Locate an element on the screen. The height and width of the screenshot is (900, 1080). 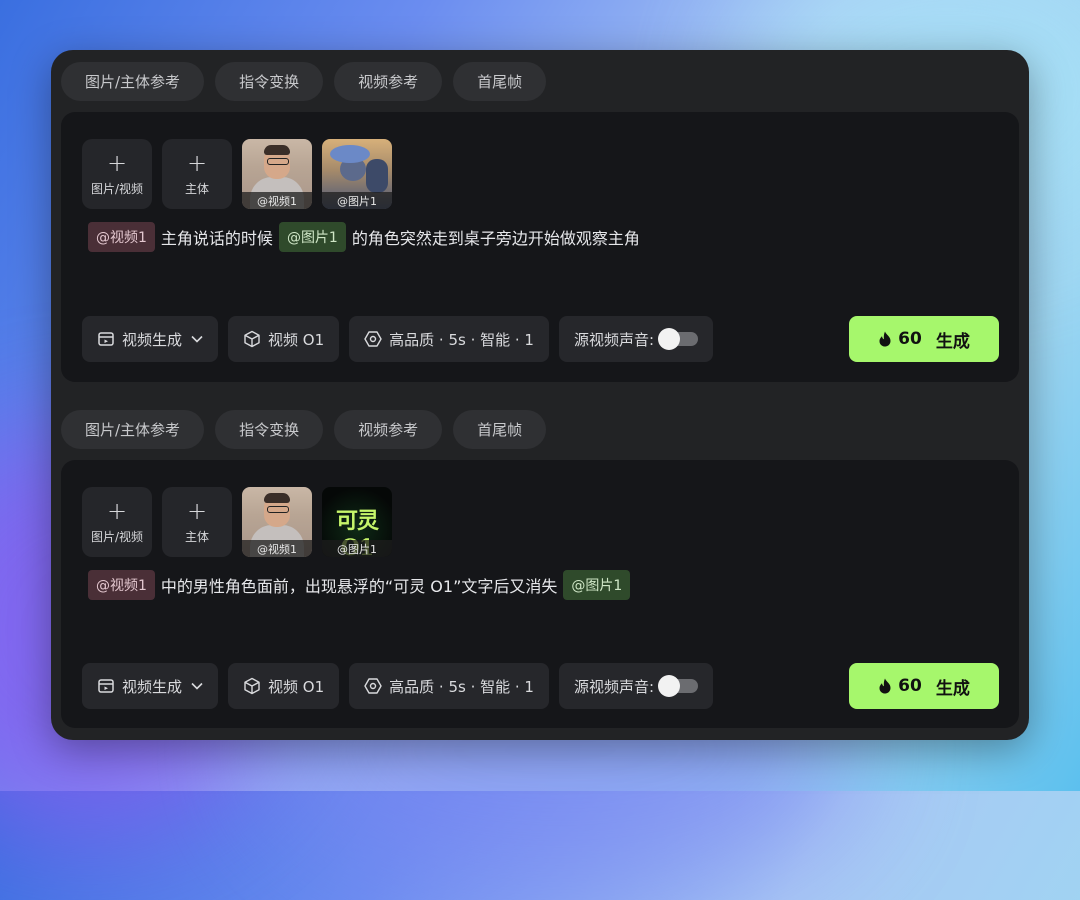
image-thumbnail: @图片1 is located at coordinates (357, 174).